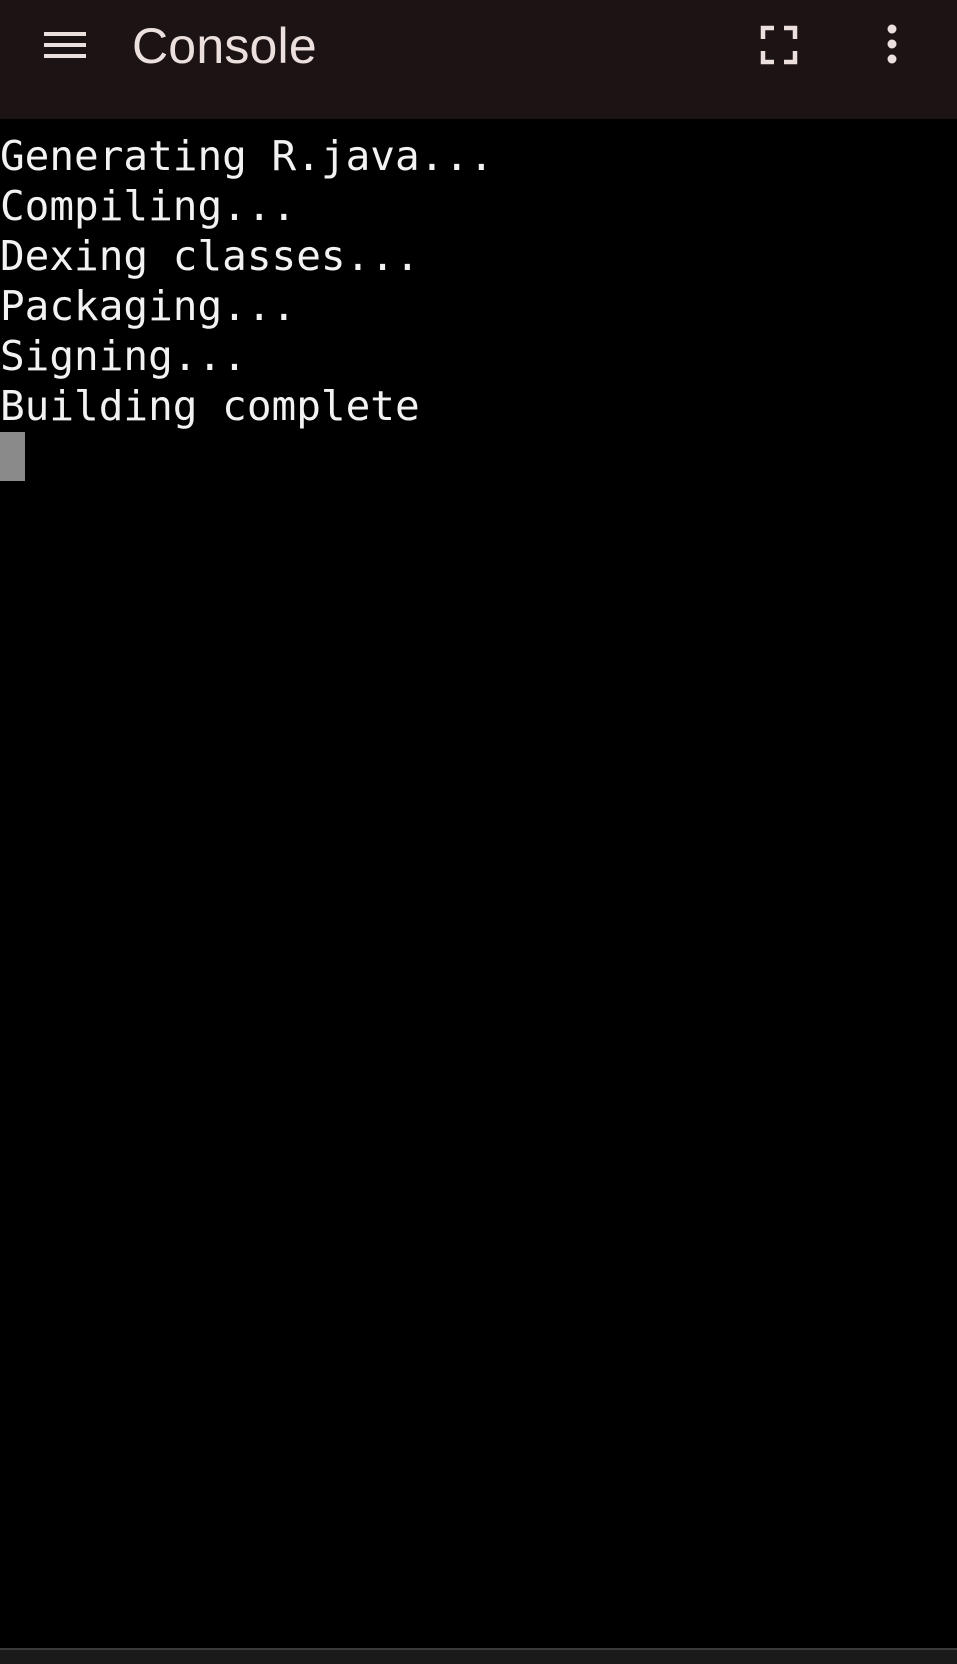  What do you see at coordinates (478, 59) in the screenshot?
I see `app-bar: Console` at bounding box center [478, 59].